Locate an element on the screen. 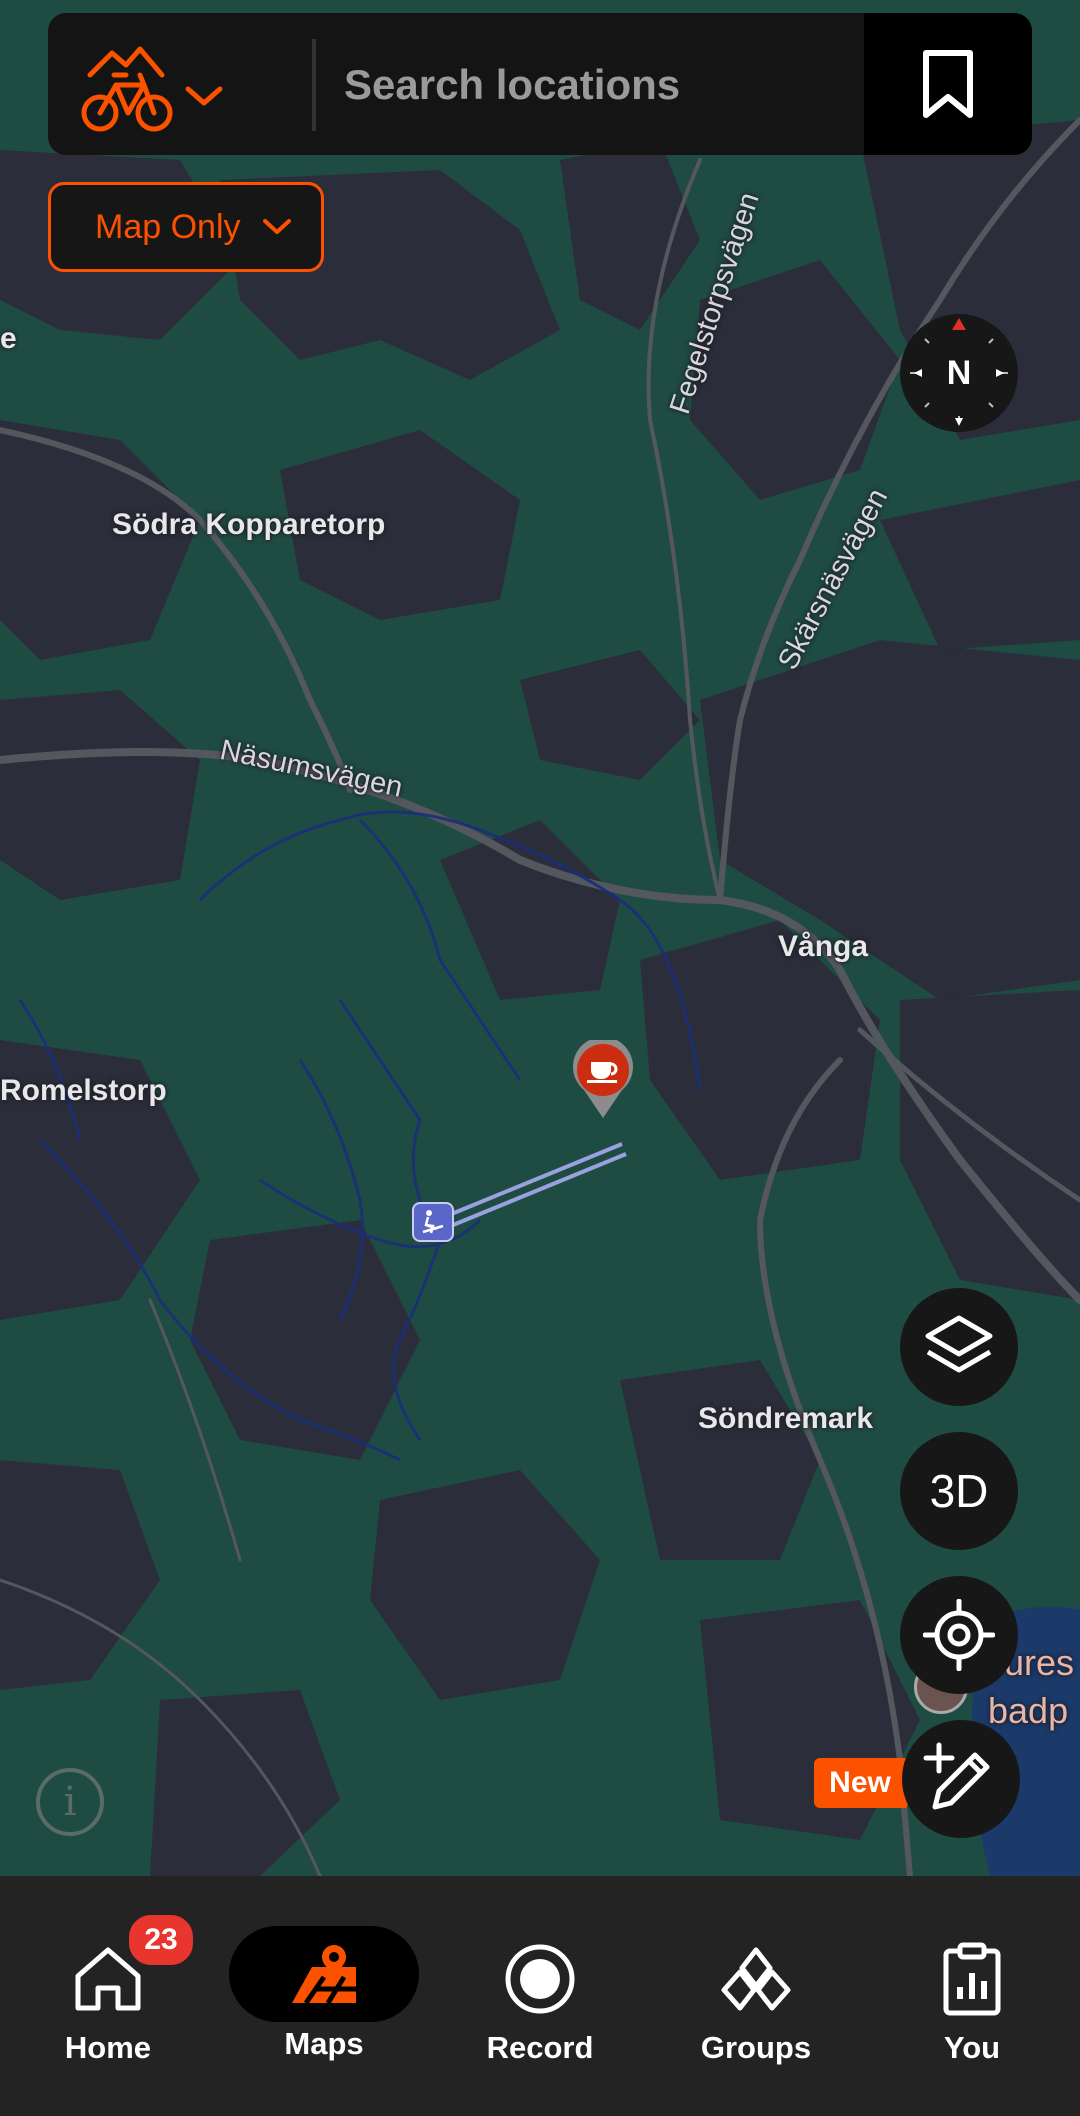 The height and width of the screenshot is (2116, 1080). ski-lift-icon is located at coordinates (433, 1222).